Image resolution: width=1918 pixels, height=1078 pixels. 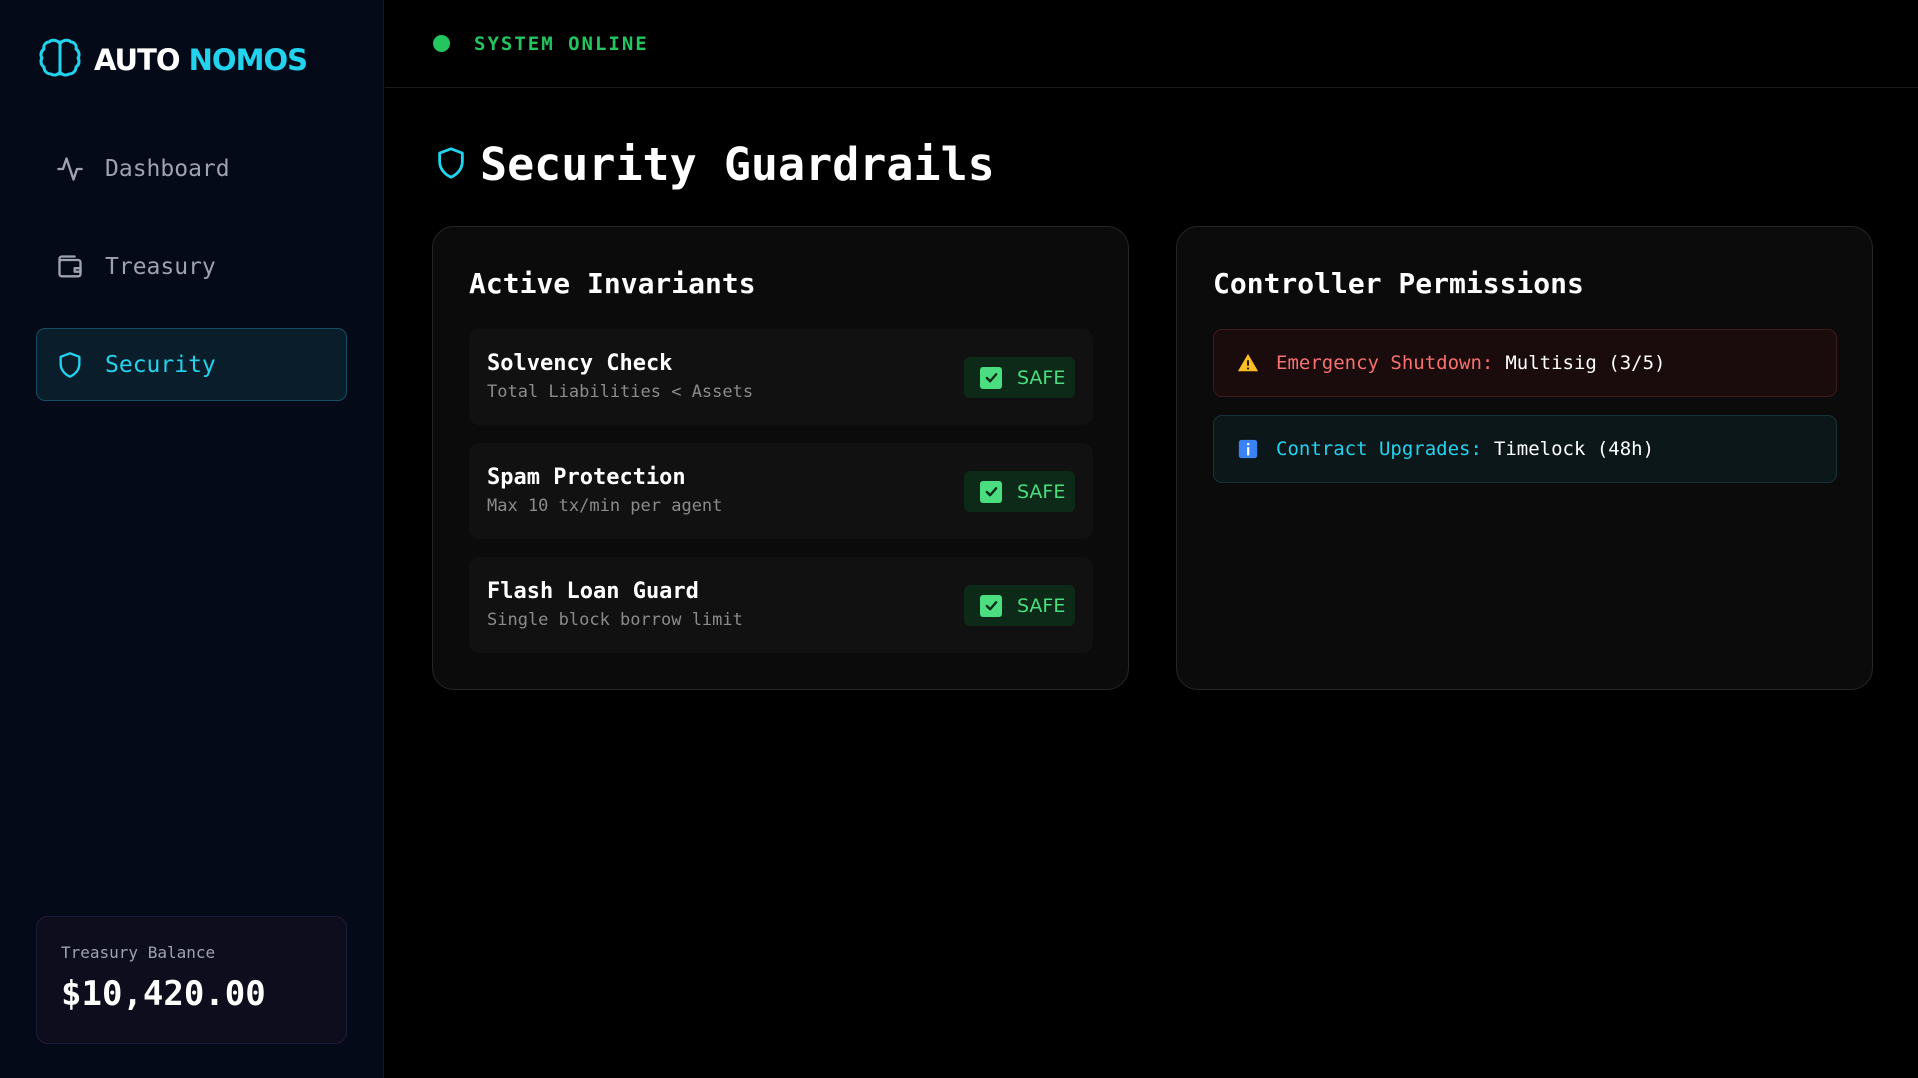 I want to click on sidebar-item-security: Security, so click(x=191, y=364).